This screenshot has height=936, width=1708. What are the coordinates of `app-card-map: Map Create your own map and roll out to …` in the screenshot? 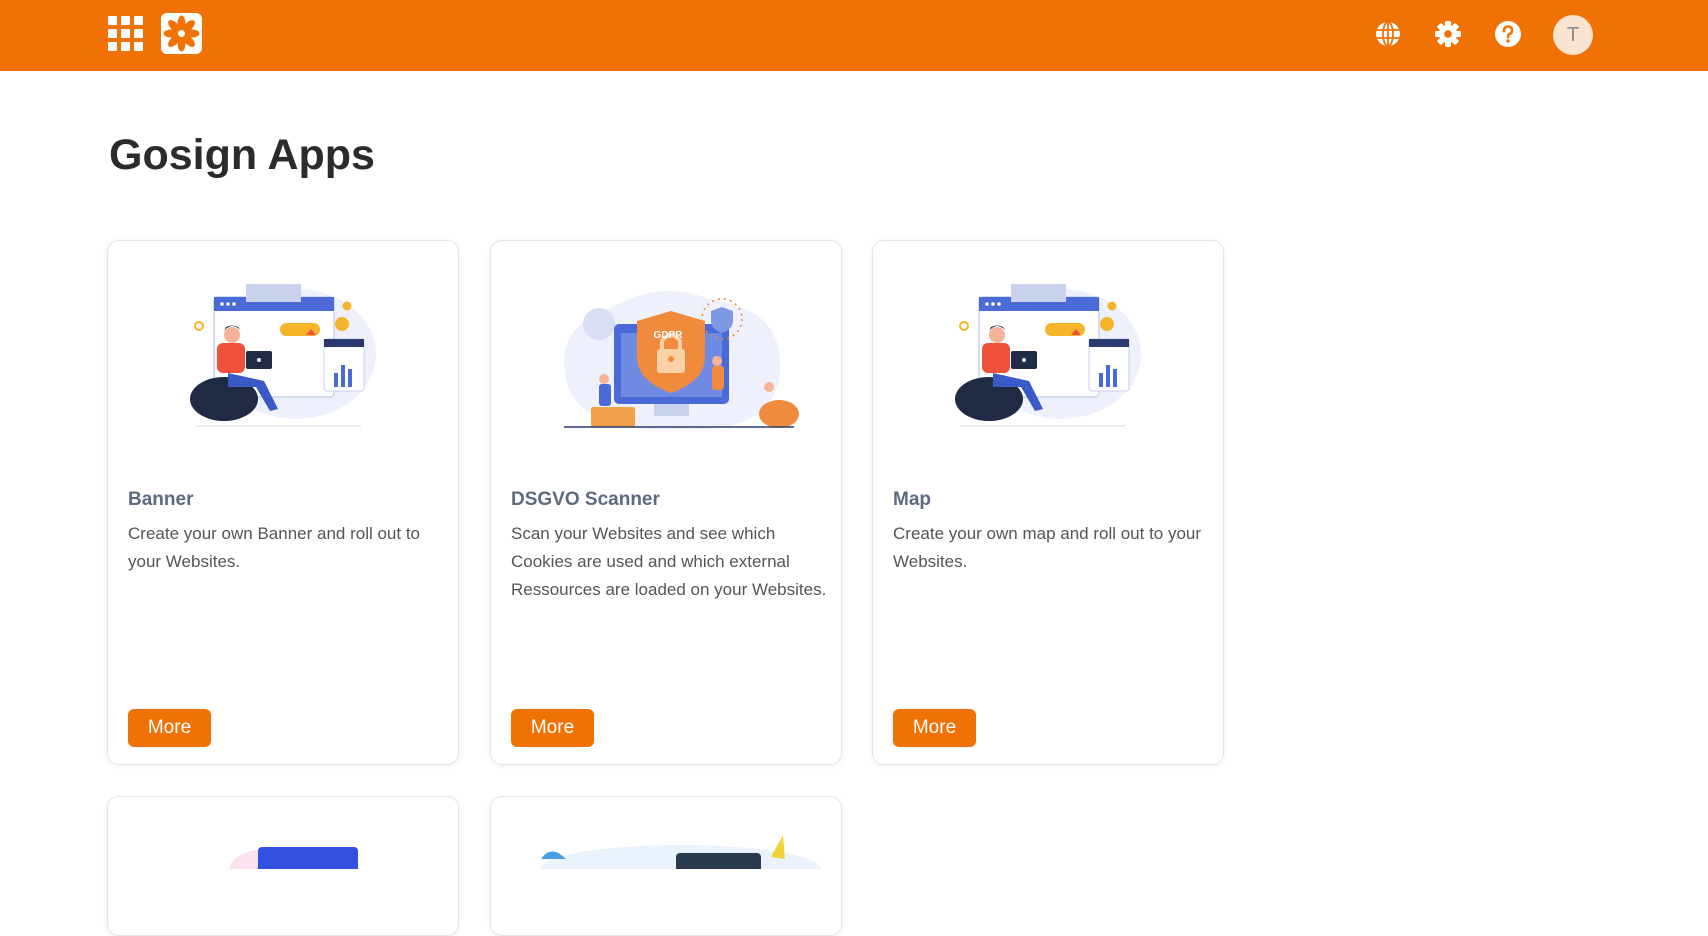 It's located at (1048, 502).